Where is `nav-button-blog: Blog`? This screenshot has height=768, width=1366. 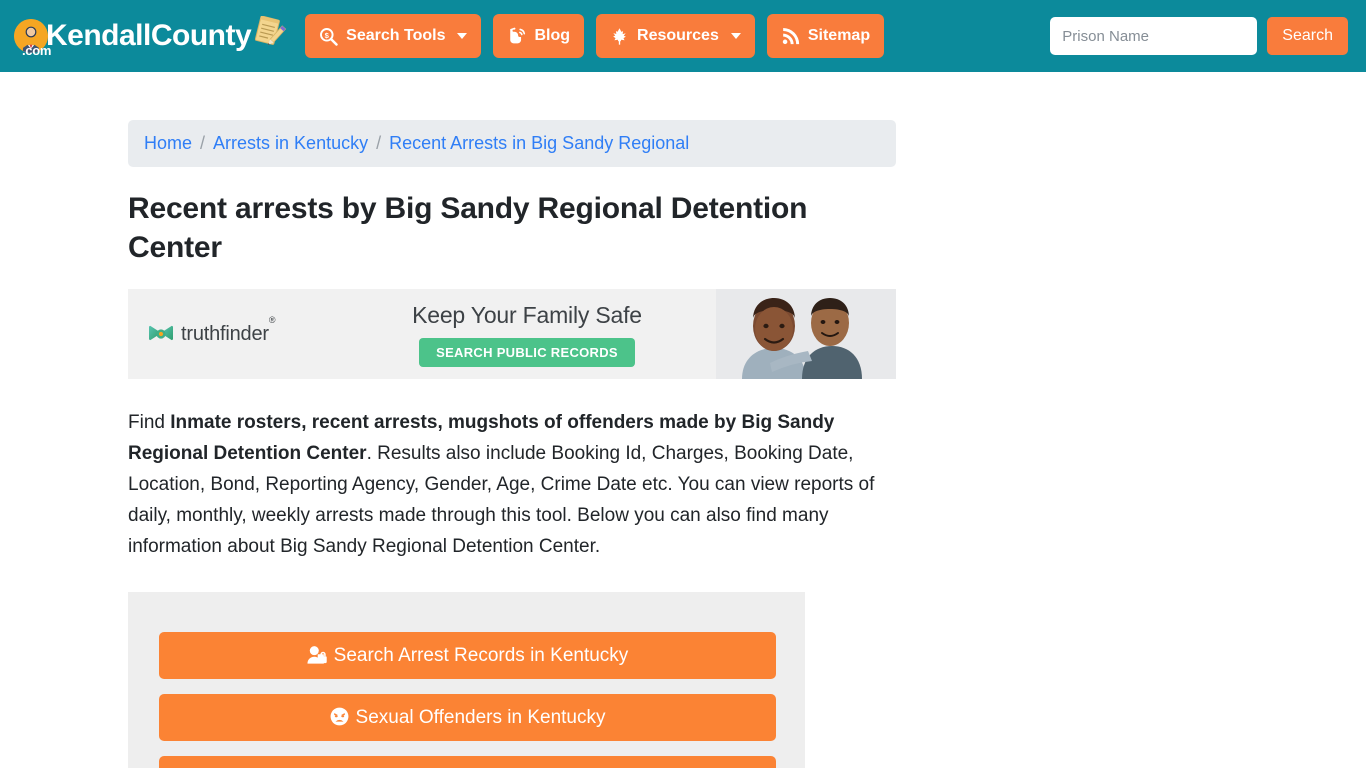
nav-button-blog: Blog is located at coordinates (539, 36).